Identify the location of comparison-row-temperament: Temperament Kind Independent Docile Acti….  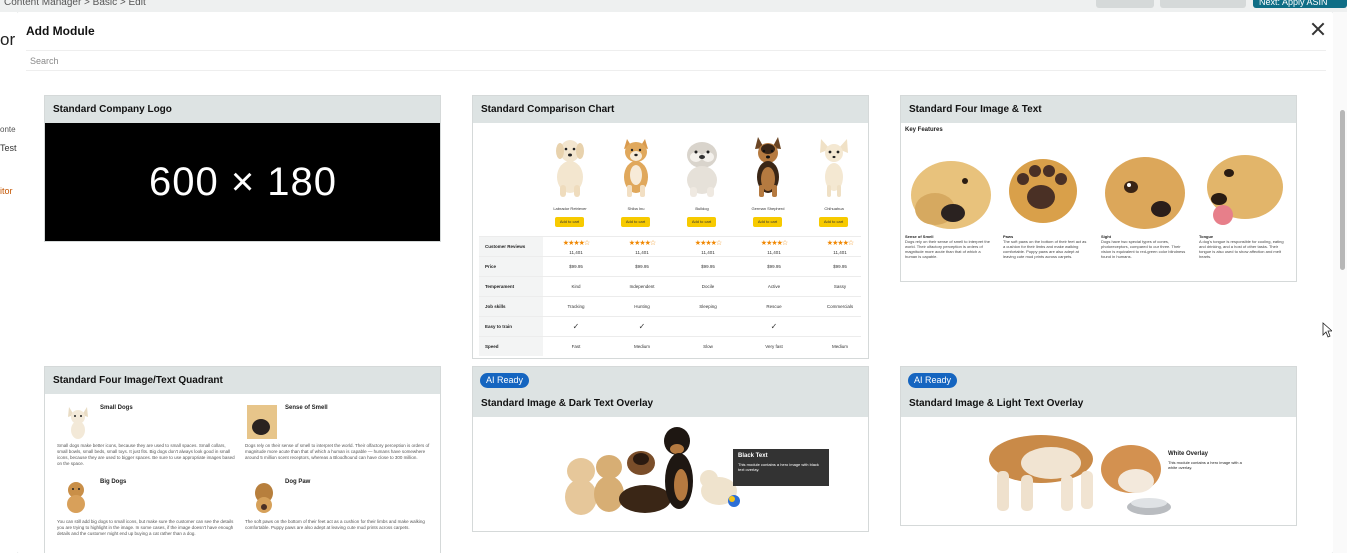
(670, 286).